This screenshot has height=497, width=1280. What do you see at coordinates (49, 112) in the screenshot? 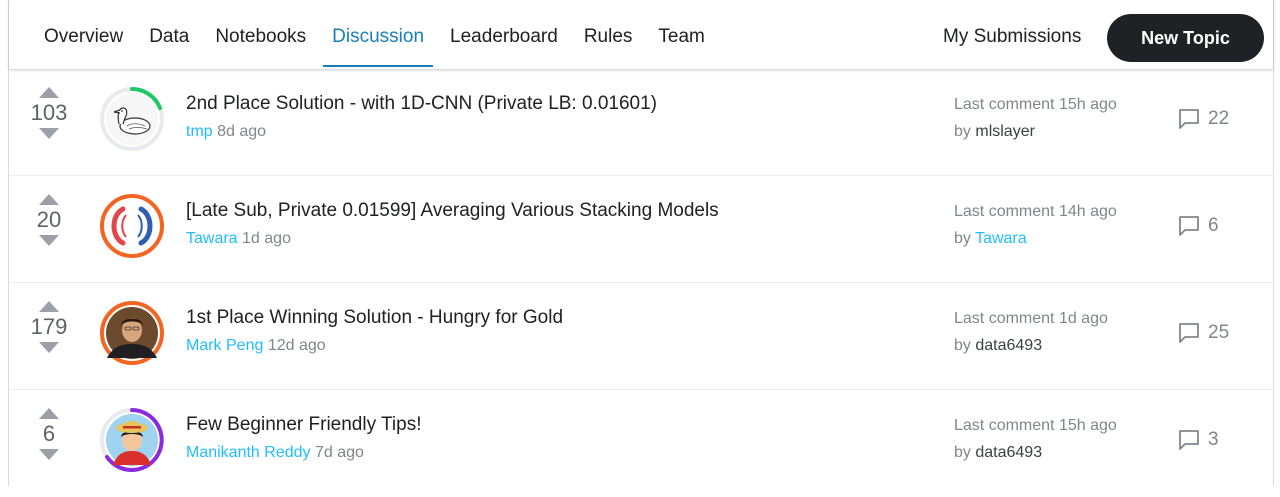
I see `vote-count: 103` at bounding box center [49, 112].